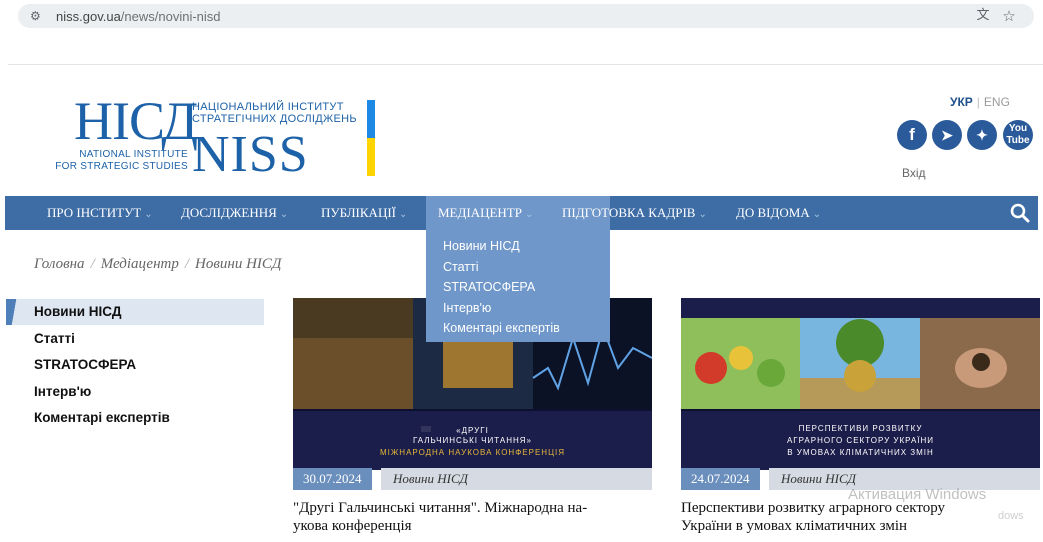  I want to click on lang-ukr: УКР, so click(961, 102).